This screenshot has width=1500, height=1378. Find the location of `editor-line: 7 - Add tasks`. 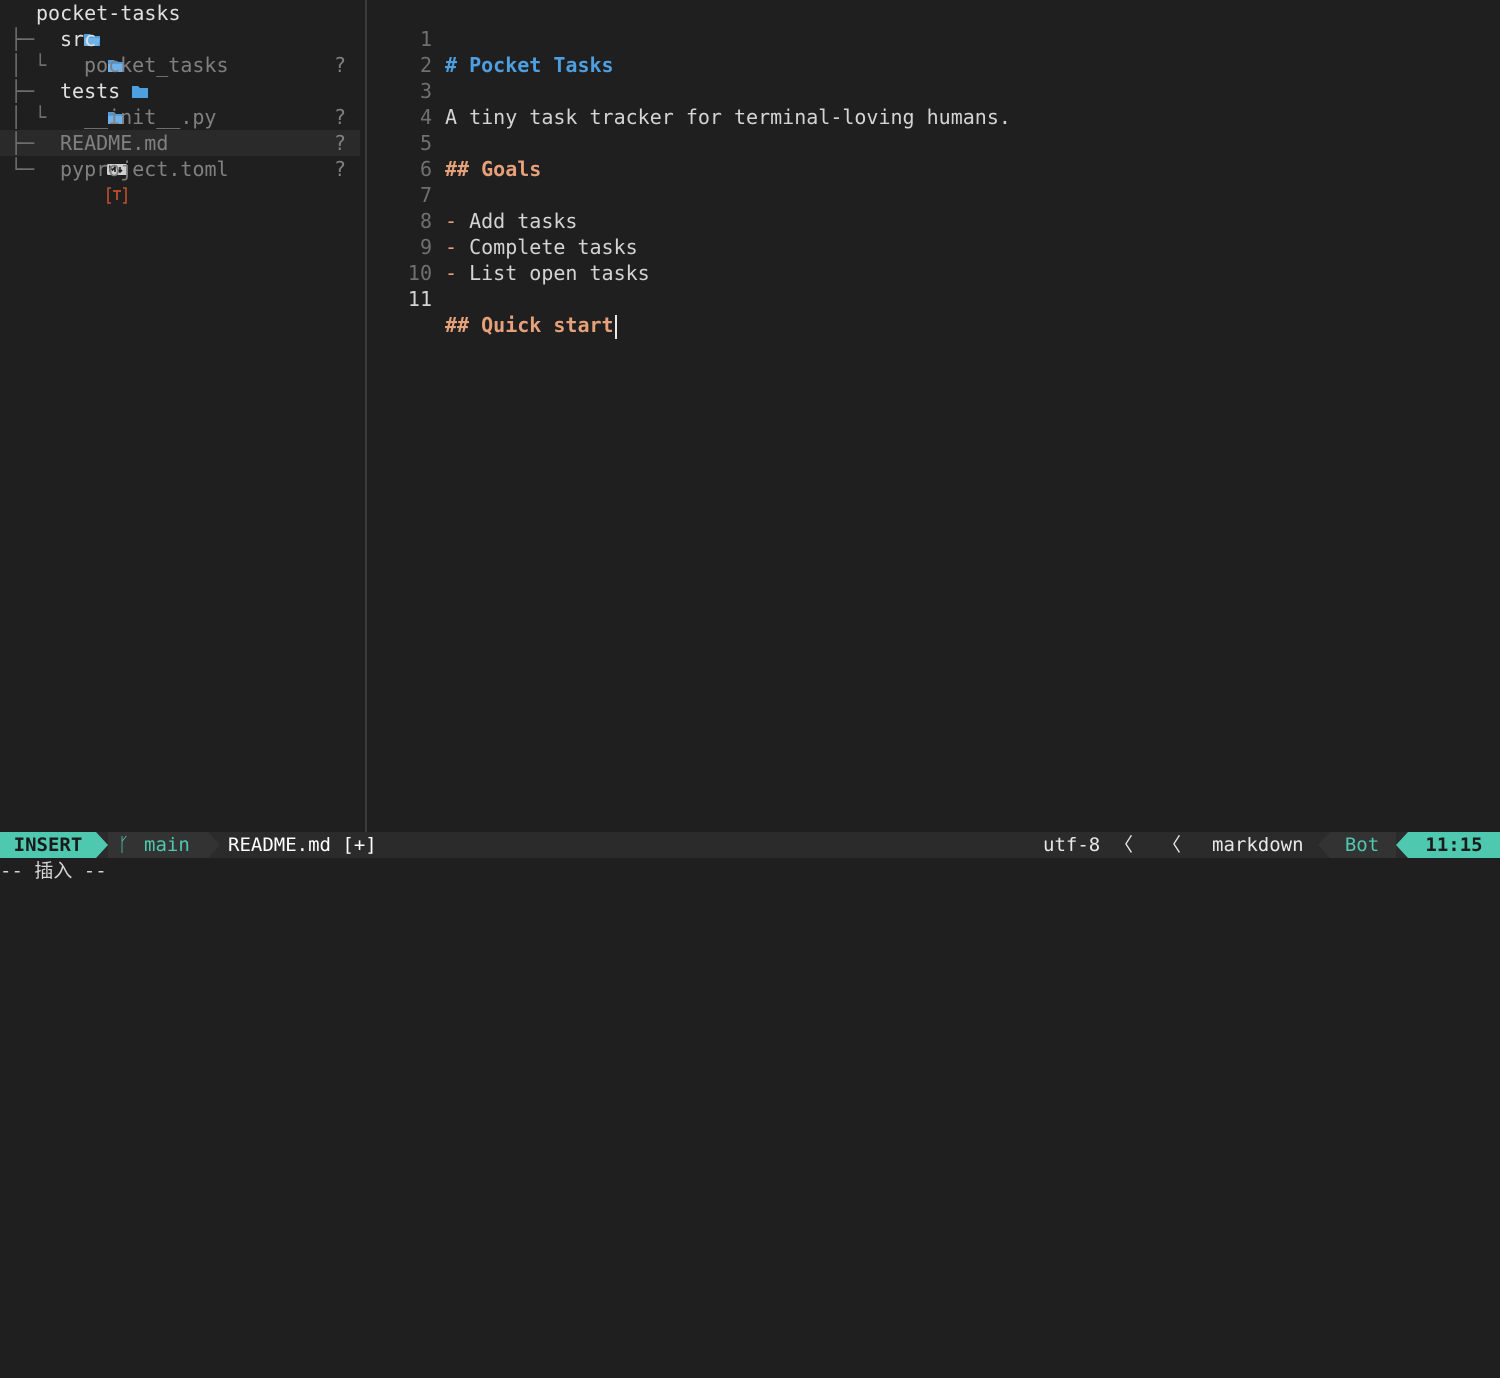

editor-line: 7 - Add tasks is located at coordinates (472, 194).